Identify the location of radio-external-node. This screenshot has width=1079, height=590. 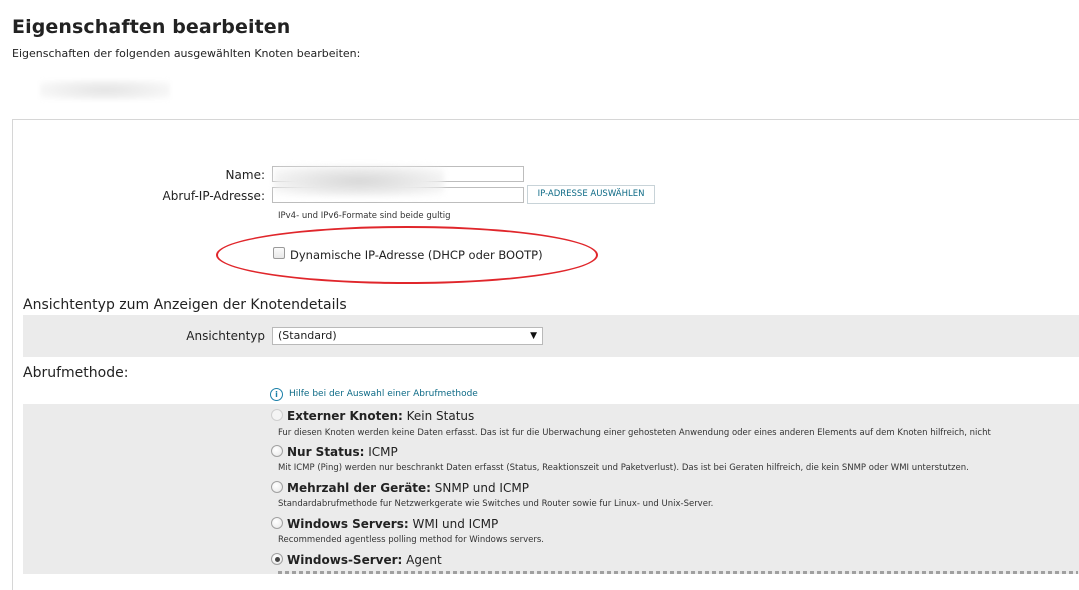
(277, 415).